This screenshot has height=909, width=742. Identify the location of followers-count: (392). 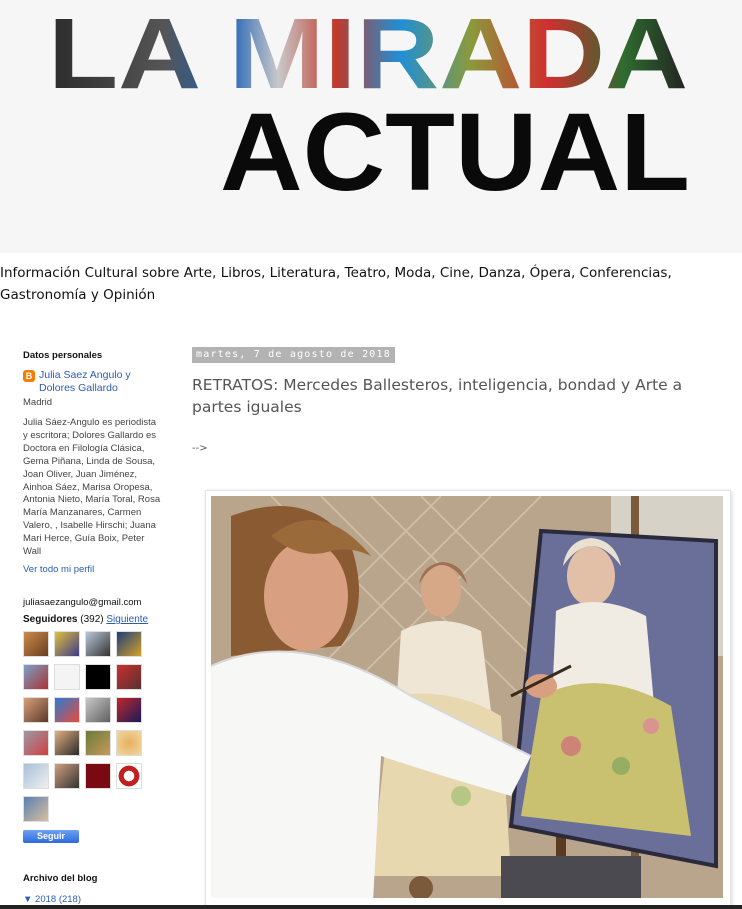
(92, 619).